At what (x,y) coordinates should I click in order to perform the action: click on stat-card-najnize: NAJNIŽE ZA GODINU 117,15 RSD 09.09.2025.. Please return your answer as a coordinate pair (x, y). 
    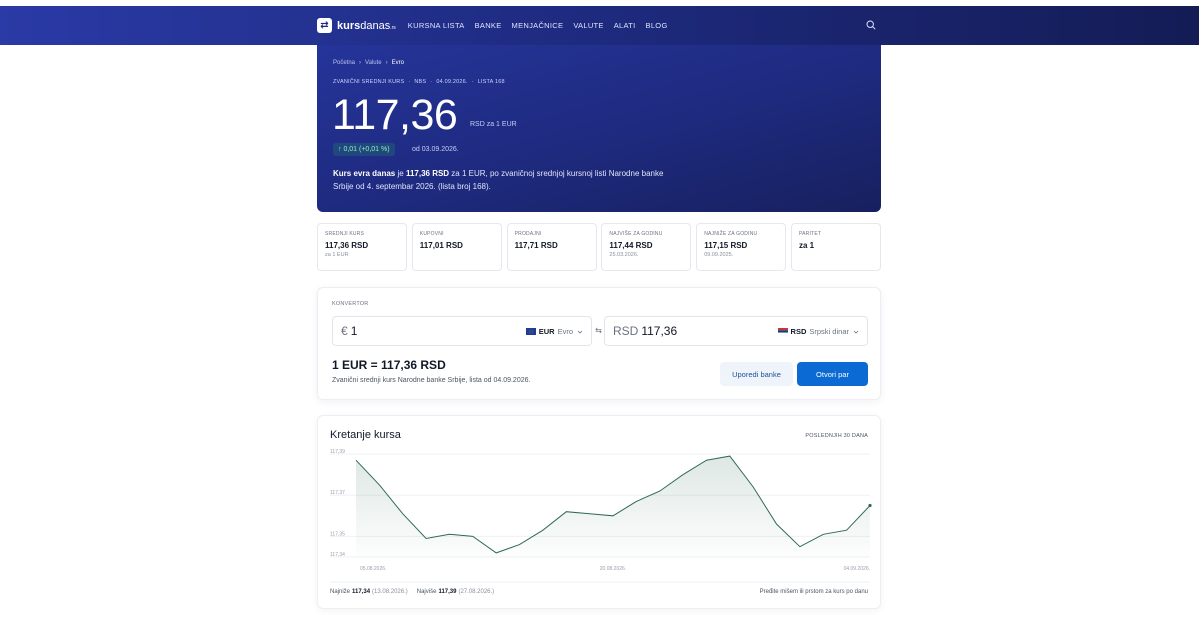
    Looking at the image, I should click on (741, 247).